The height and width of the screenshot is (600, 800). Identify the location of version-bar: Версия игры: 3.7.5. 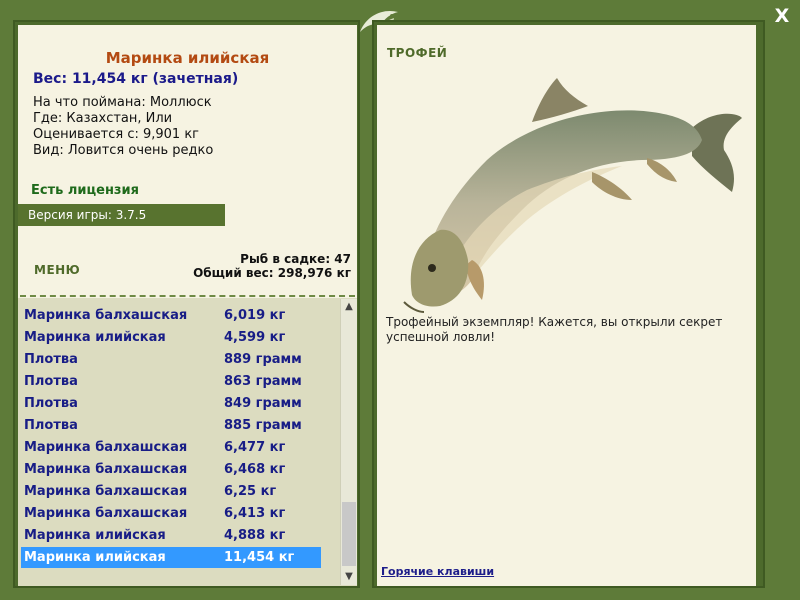
(121, 215).